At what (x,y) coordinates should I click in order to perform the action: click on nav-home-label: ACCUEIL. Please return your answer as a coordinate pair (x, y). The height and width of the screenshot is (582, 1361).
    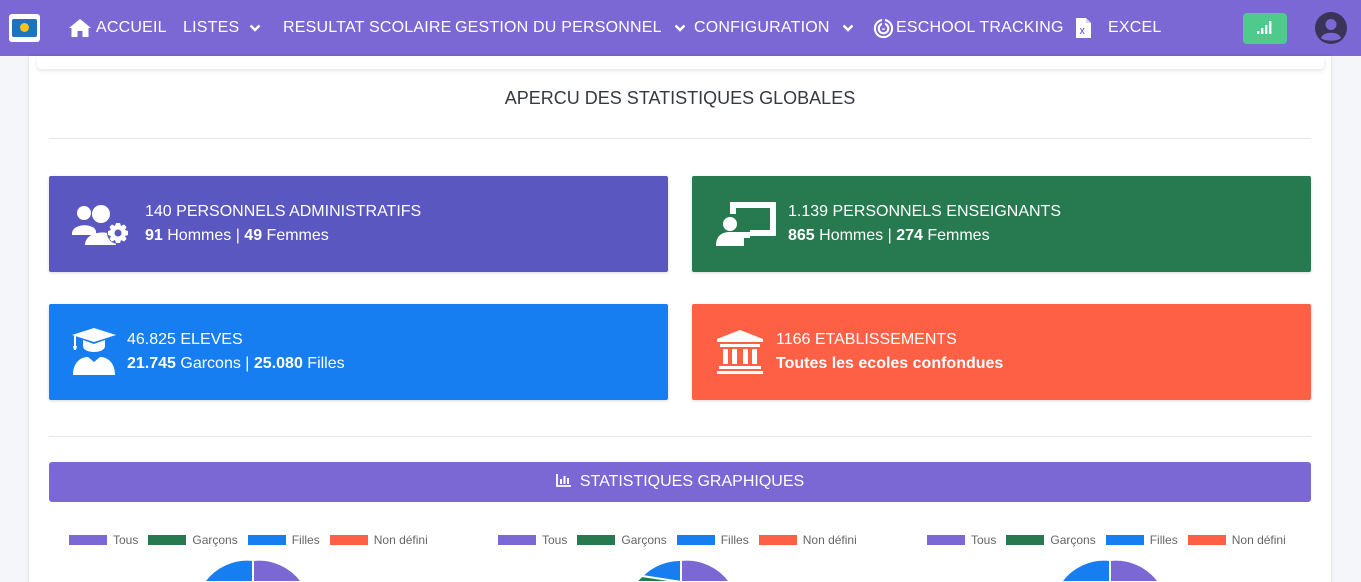
    Looking at the image, I should click on (131, 27).